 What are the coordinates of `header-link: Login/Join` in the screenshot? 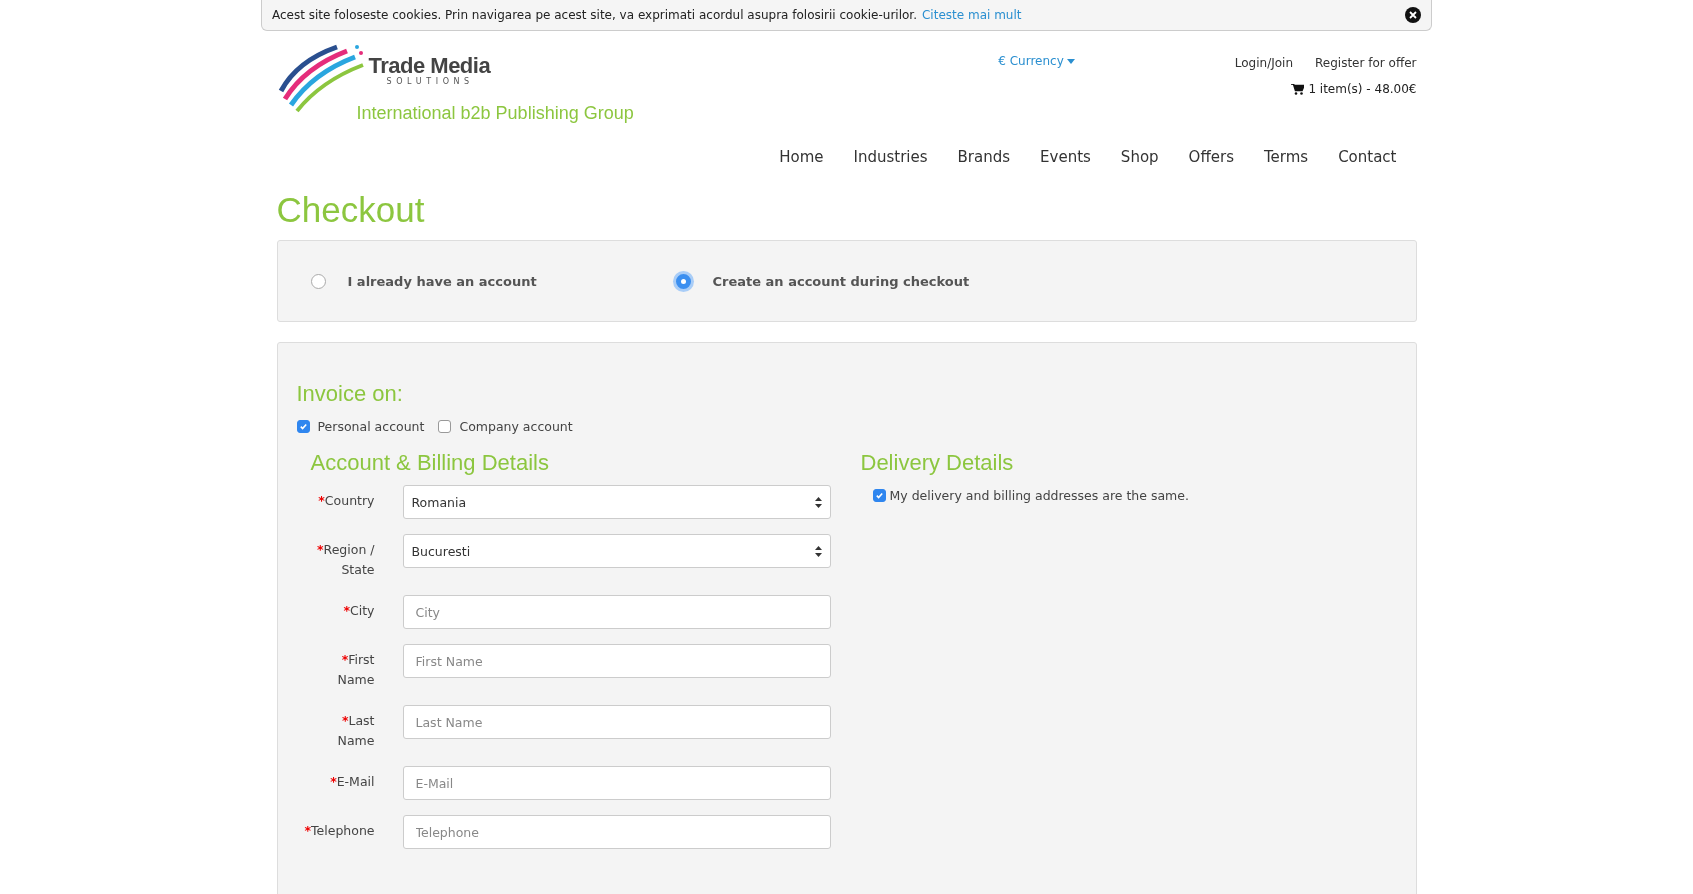 It's located at (1264, 63).